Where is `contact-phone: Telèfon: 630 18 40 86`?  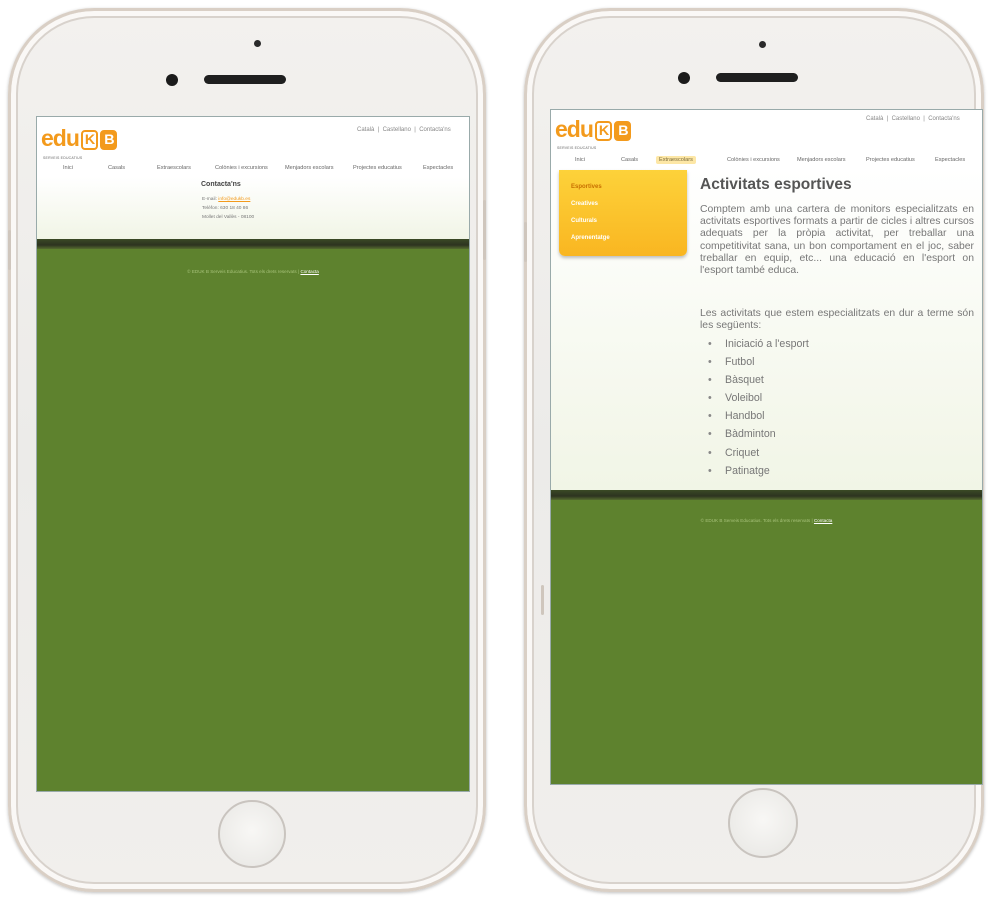 contact-phone: Telèfon: 630 18 40 86 is located at coordinates (225, 208).